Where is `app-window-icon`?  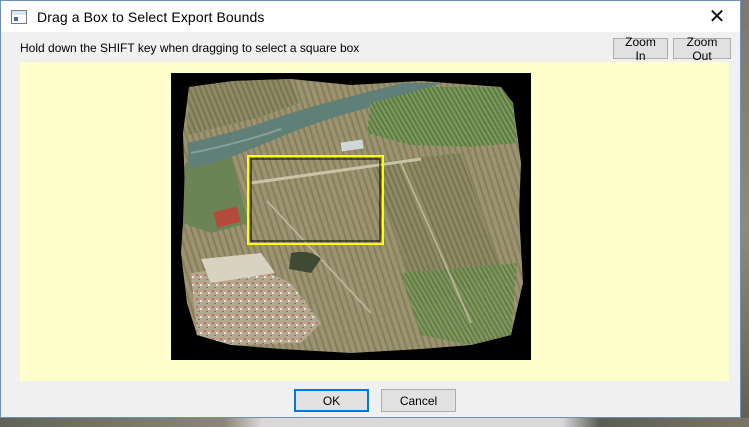 app-window-icon is located at coordinates (19, 16).